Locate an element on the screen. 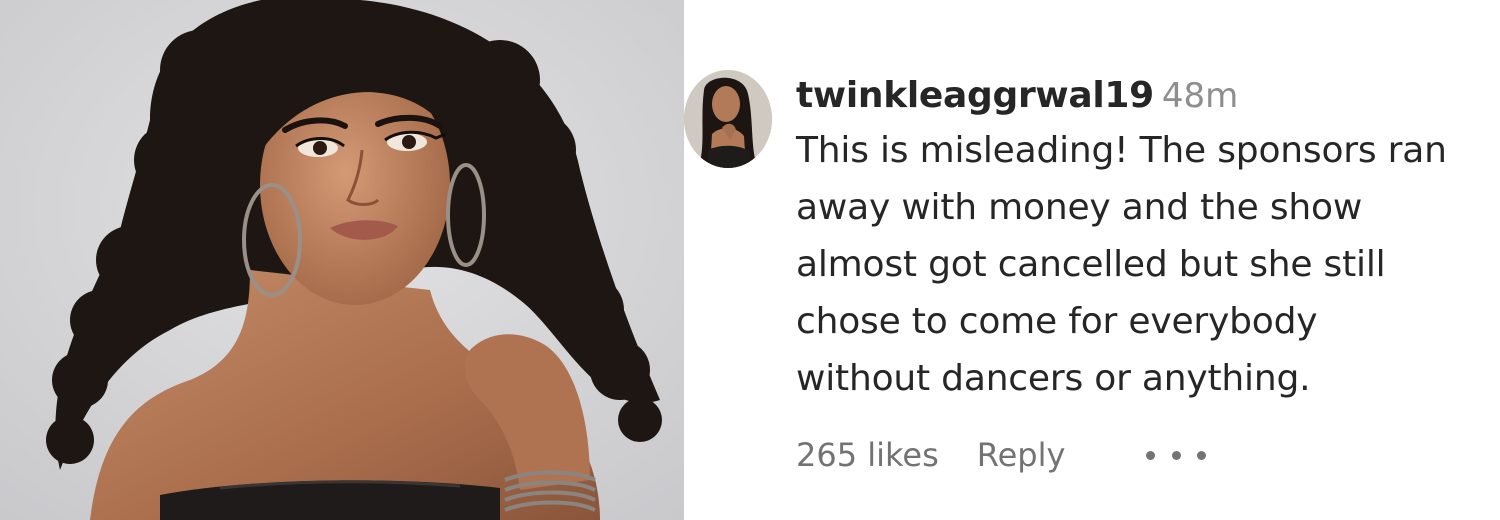  comment-meta: twinkleaggrwal19 48m is located at coordinates (1146, 96).